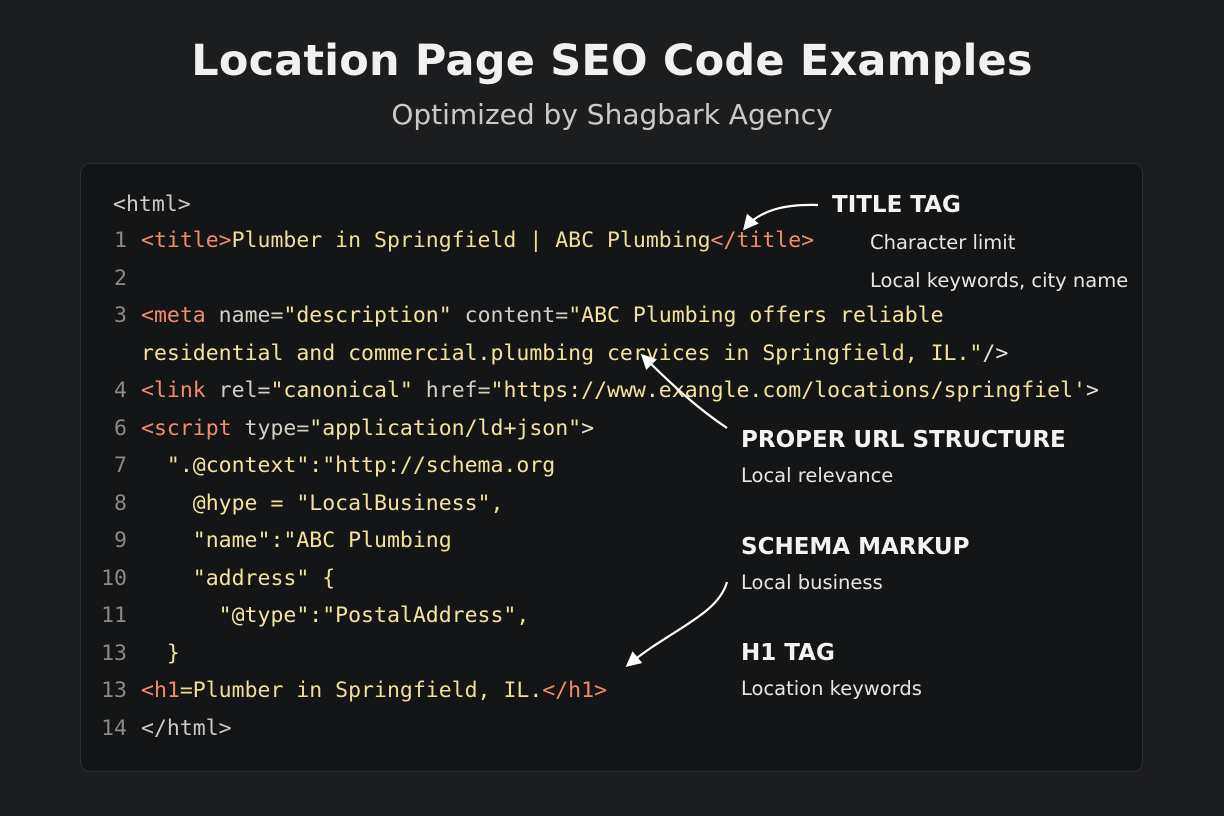 The image size is (1224, 816). I want to click on code-text: ".@context":"http://schema.org, so click(348, 466).